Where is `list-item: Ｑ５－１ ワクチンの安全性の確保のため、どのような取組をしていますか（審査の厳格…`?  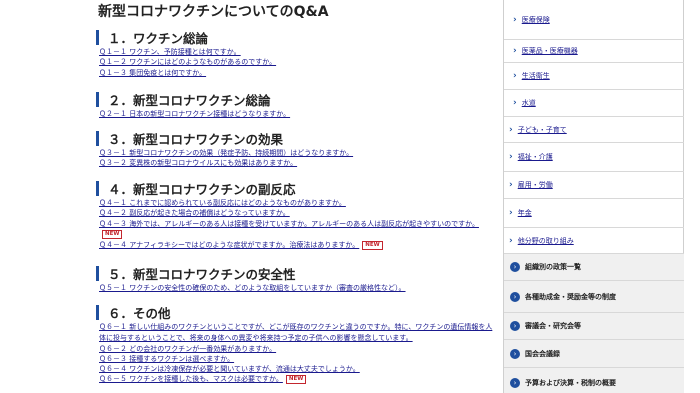
list-item: Ｑ５－１ ワクチンの安全性の確保のため、どのような取組をしていますか（審査の厳格… is located at coordinates (297, 288).